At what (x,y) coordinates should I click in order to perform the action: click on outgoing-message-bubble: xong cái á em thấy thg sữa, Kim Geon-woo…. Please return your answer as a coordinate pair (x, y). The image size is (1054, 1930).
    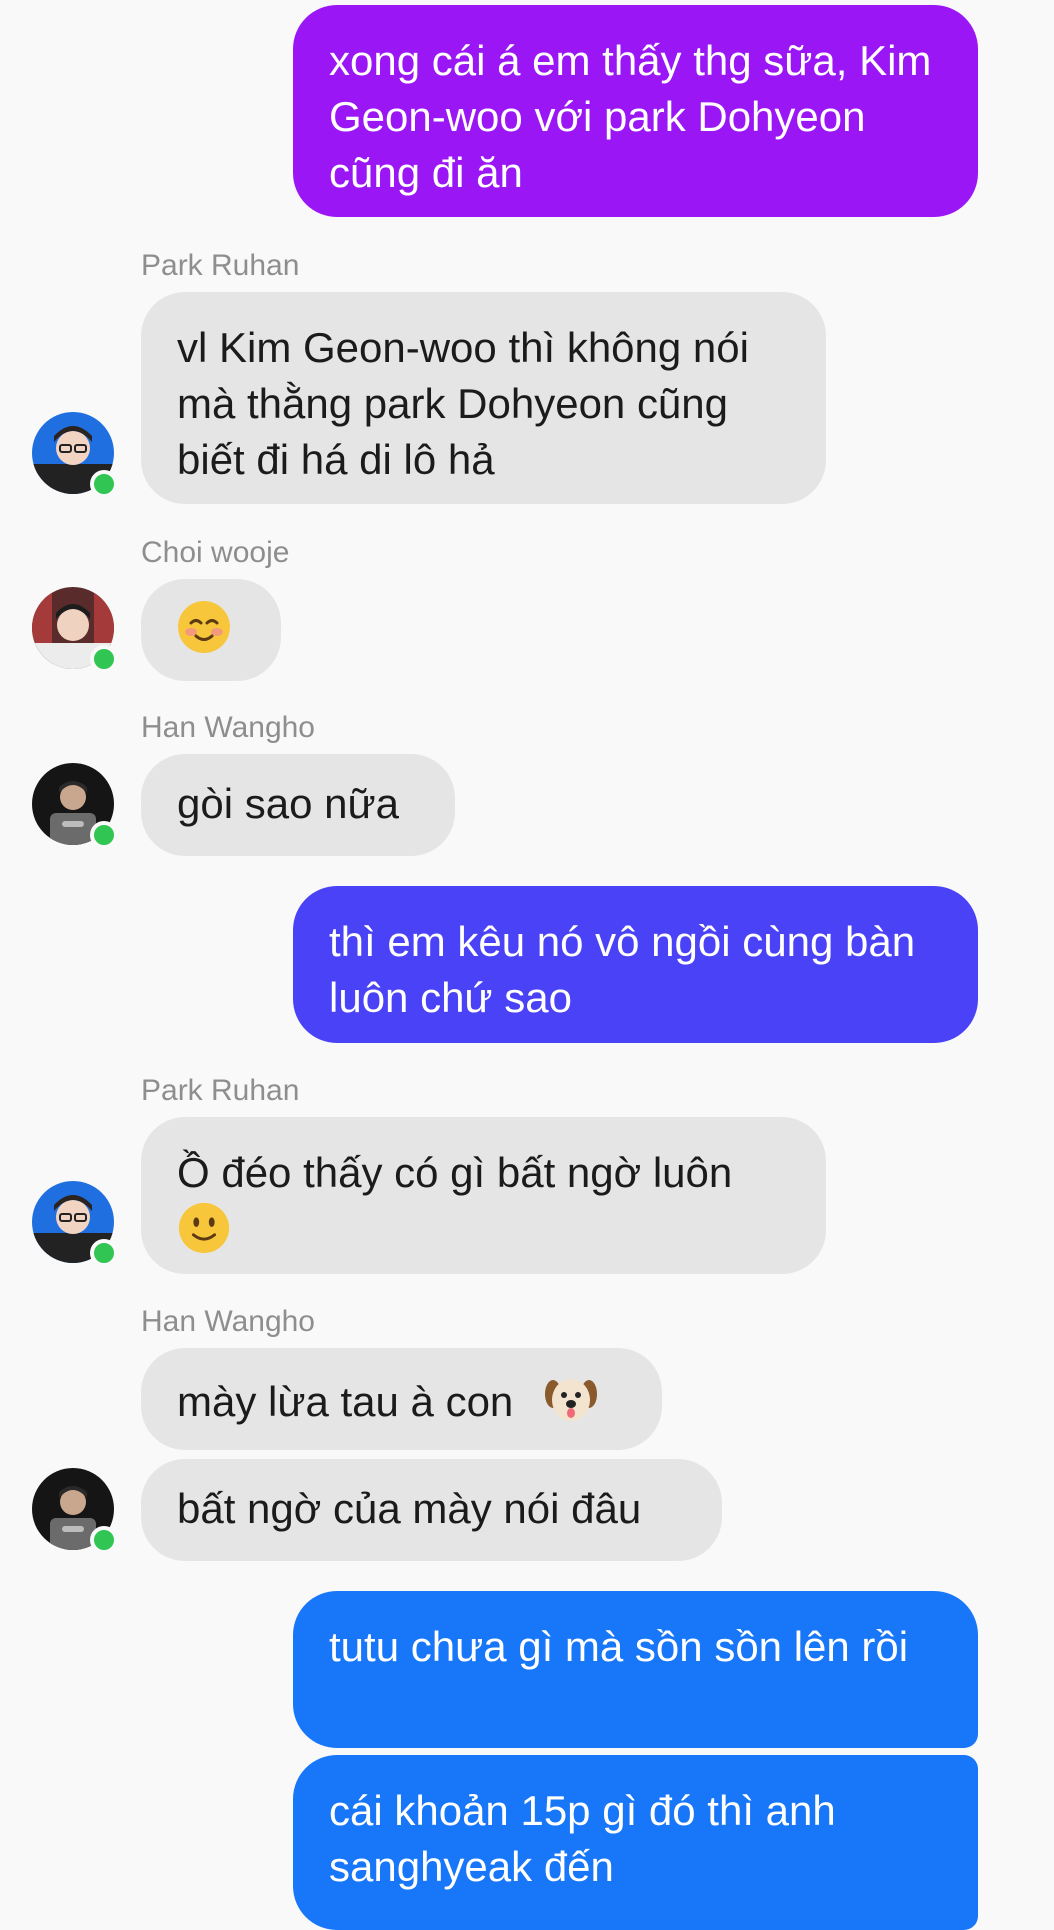
    Looking at the image, I should click on (635, 111).